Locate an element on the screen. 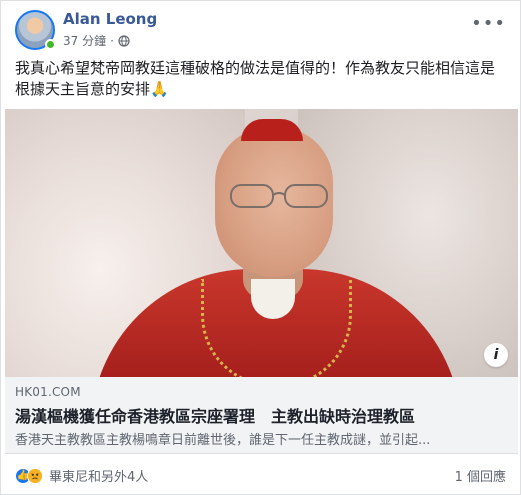 This screenshot has height=495, width=521. more-options-icon: ••• is located at coordinates (488, 23).